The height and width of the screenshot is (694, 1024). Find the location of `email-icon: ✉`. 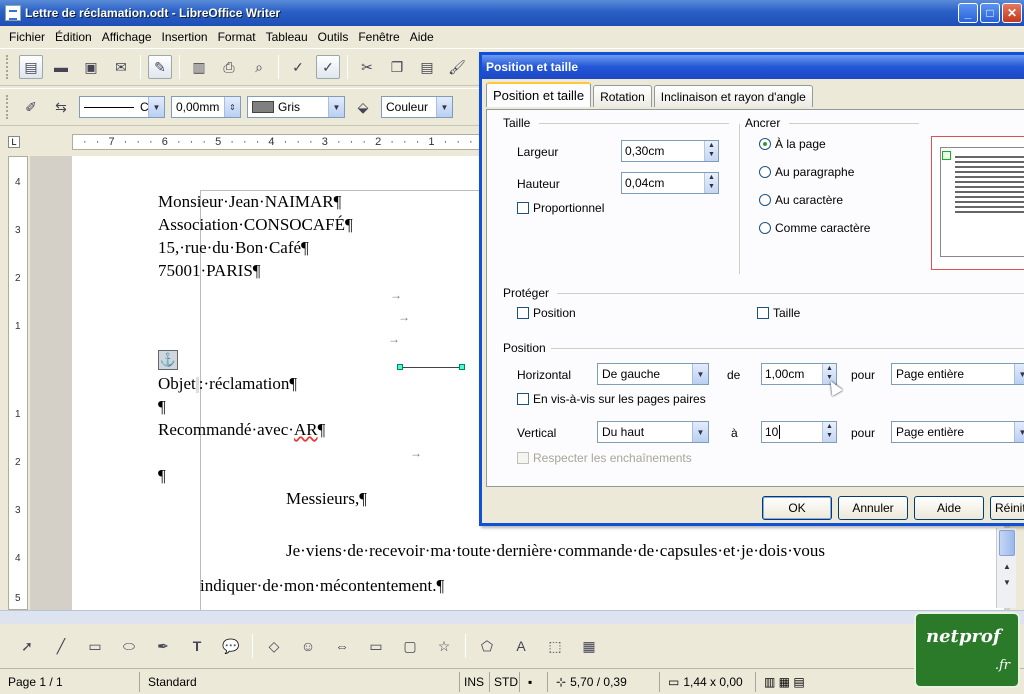

email-icon: ✉ is located at coordinates (121, 67).